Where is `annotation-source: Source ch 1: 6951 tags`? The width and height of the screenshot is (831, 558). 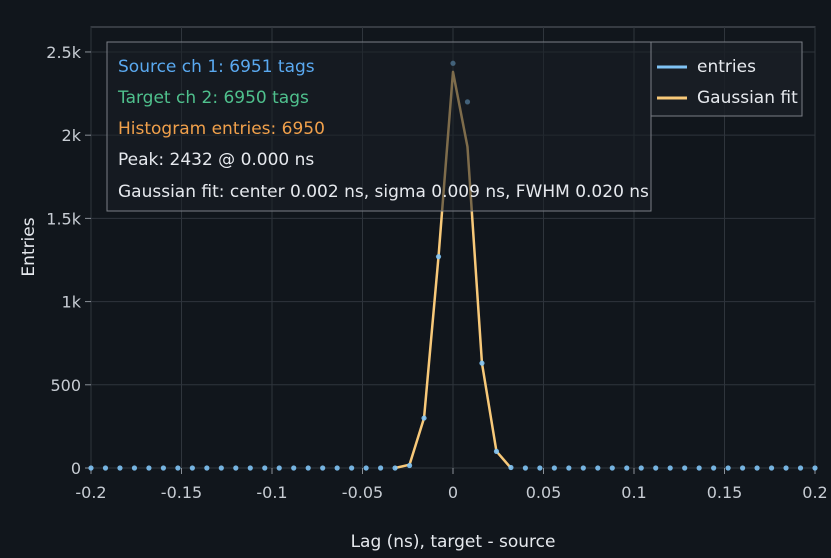 annotation-source: Source ch 1: 6951 tags is located at coordinates (216, 67).